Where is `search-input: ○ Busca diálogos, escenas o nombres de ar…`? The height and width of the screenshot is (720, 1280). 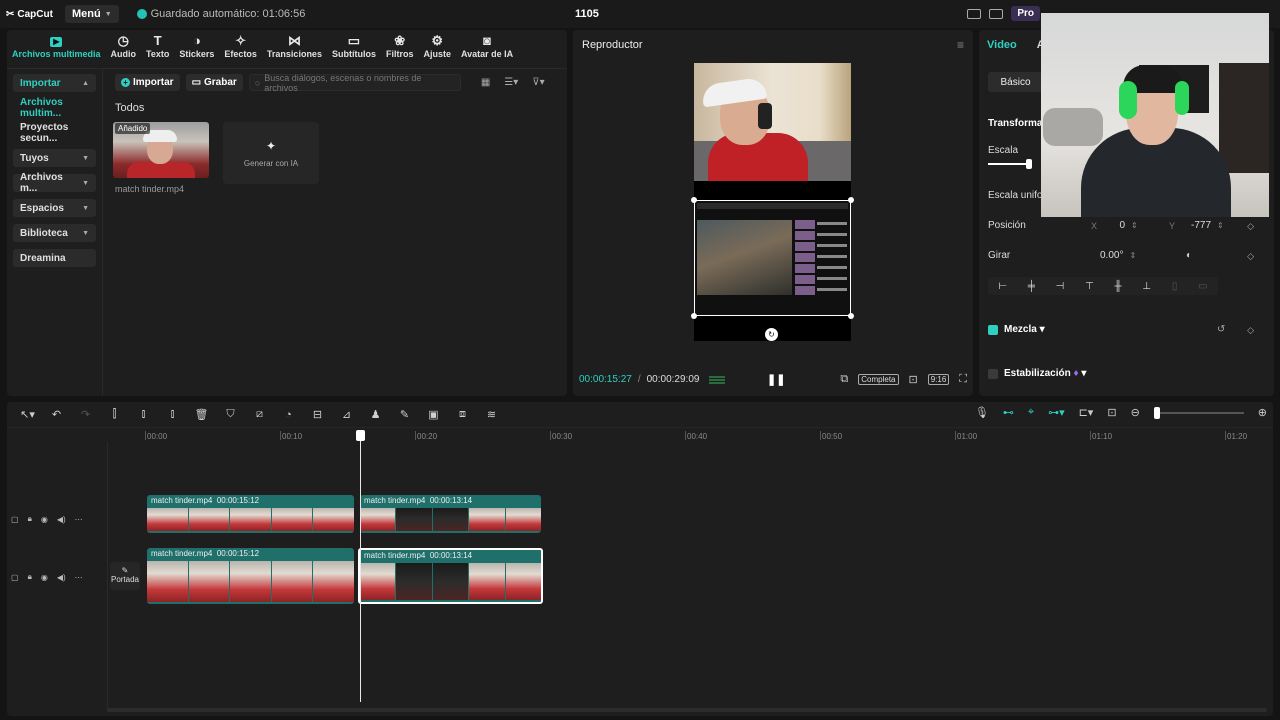 search-input: ○ Busca diálogos, escenas o nombres de ar… is located at coordinates (354, 83).